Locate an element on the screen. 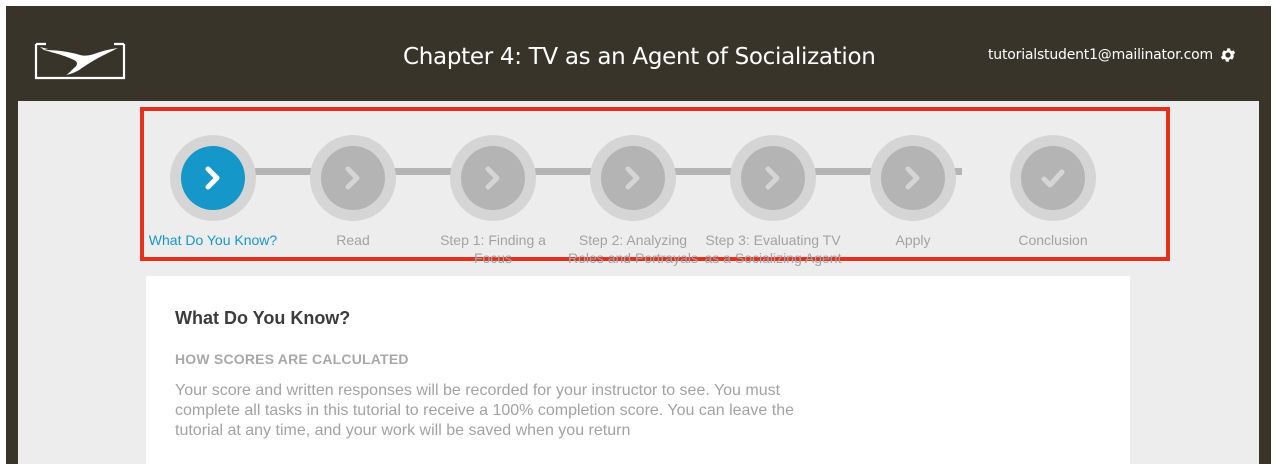 This screenshot has width=1277, height=464. step-apply: Apply is located at coordinates (913, 196).